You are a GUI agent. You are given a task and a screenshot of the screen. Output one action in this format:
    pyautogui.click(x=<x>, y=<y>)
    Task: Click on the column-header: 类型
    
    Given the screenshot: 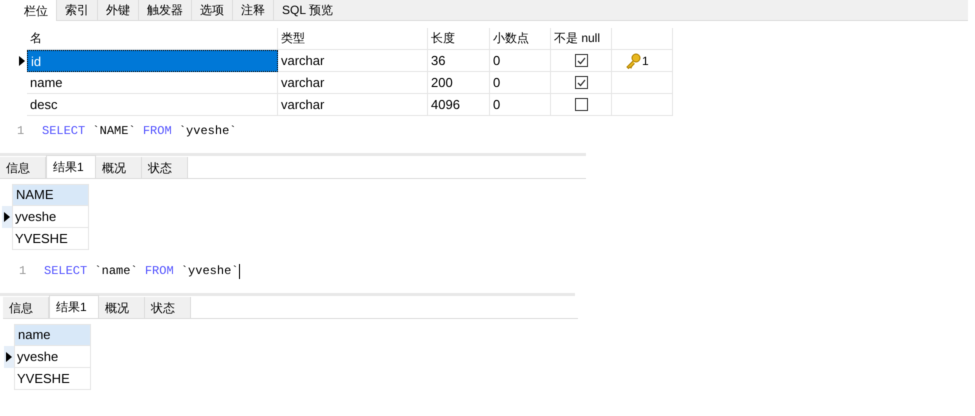 What is the action you would take?
    pyautogui.click(x=353, y=39)
    